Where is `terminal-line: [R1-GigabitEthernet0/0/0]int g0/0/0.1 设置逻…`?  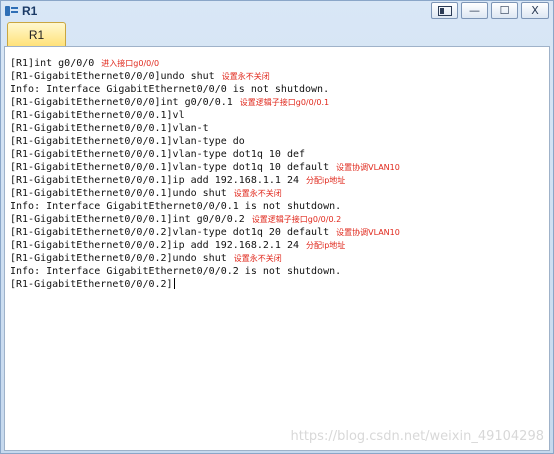
terminal-line: [R1-GigabitEthernet0/0/0]int g0/0/0.1 设置逻… is located at coordinates (205, 102).